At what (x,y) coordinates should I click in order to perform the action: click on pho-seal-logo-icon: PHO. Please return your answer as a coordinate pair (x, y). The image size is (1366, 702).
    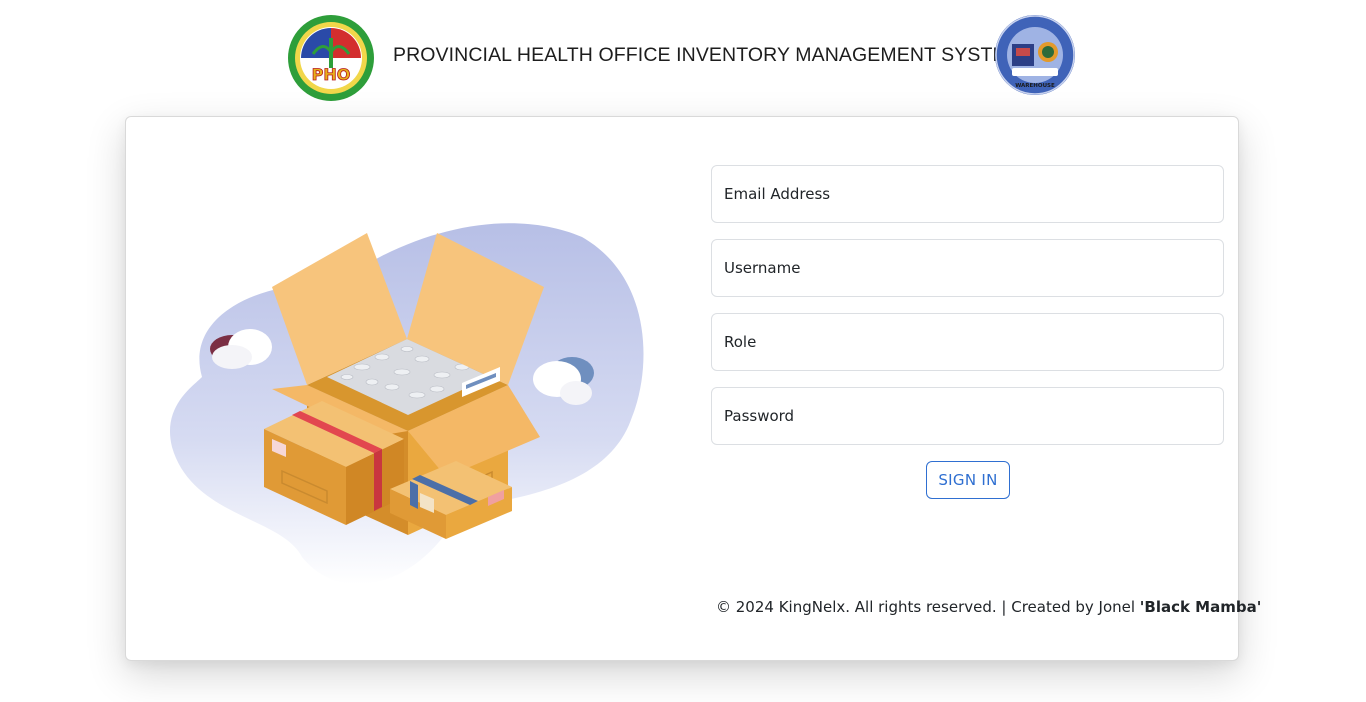
    Looking at the image, I should click on (331, 58).